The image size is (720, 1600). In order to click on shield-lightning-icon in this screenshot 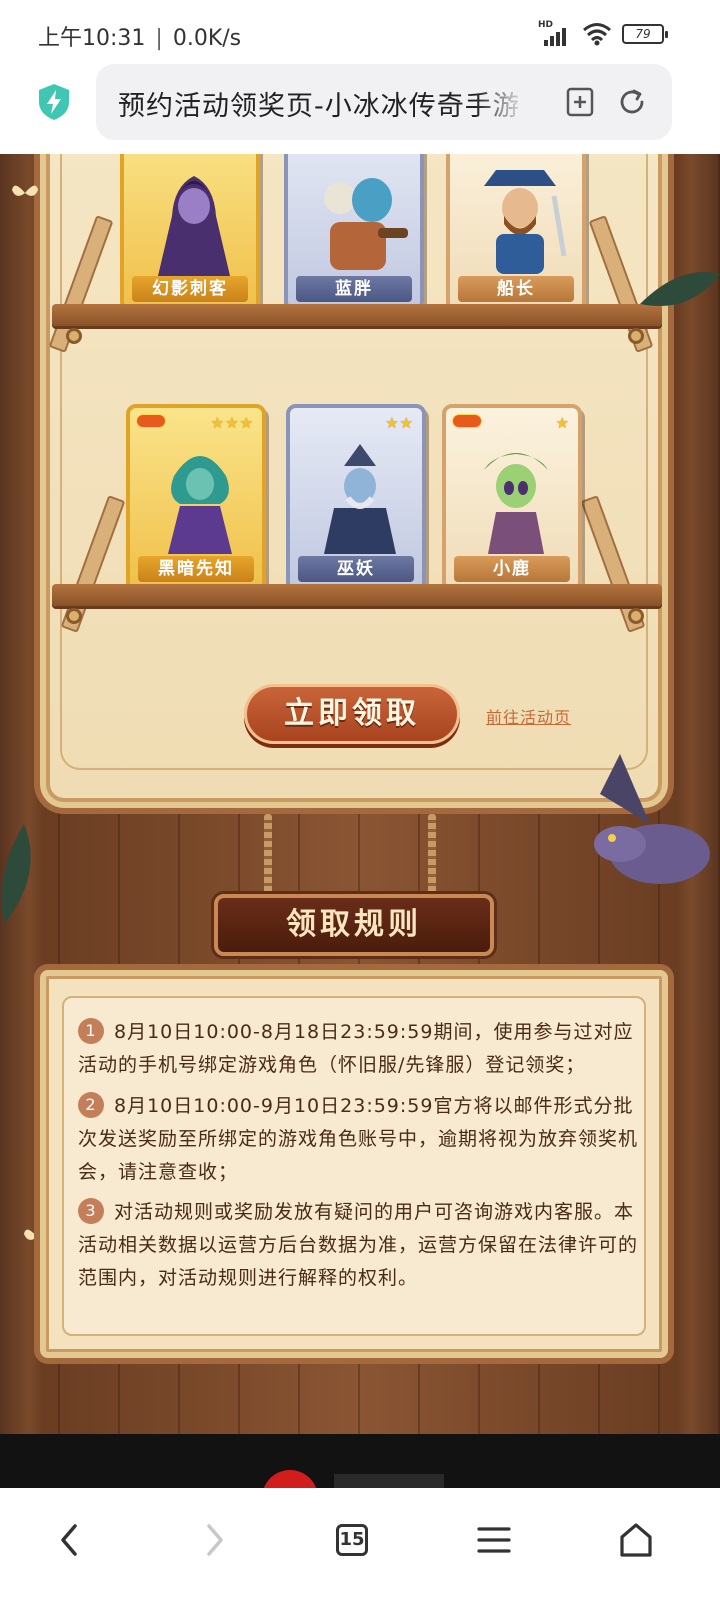, I will do `click(54, 102)`.